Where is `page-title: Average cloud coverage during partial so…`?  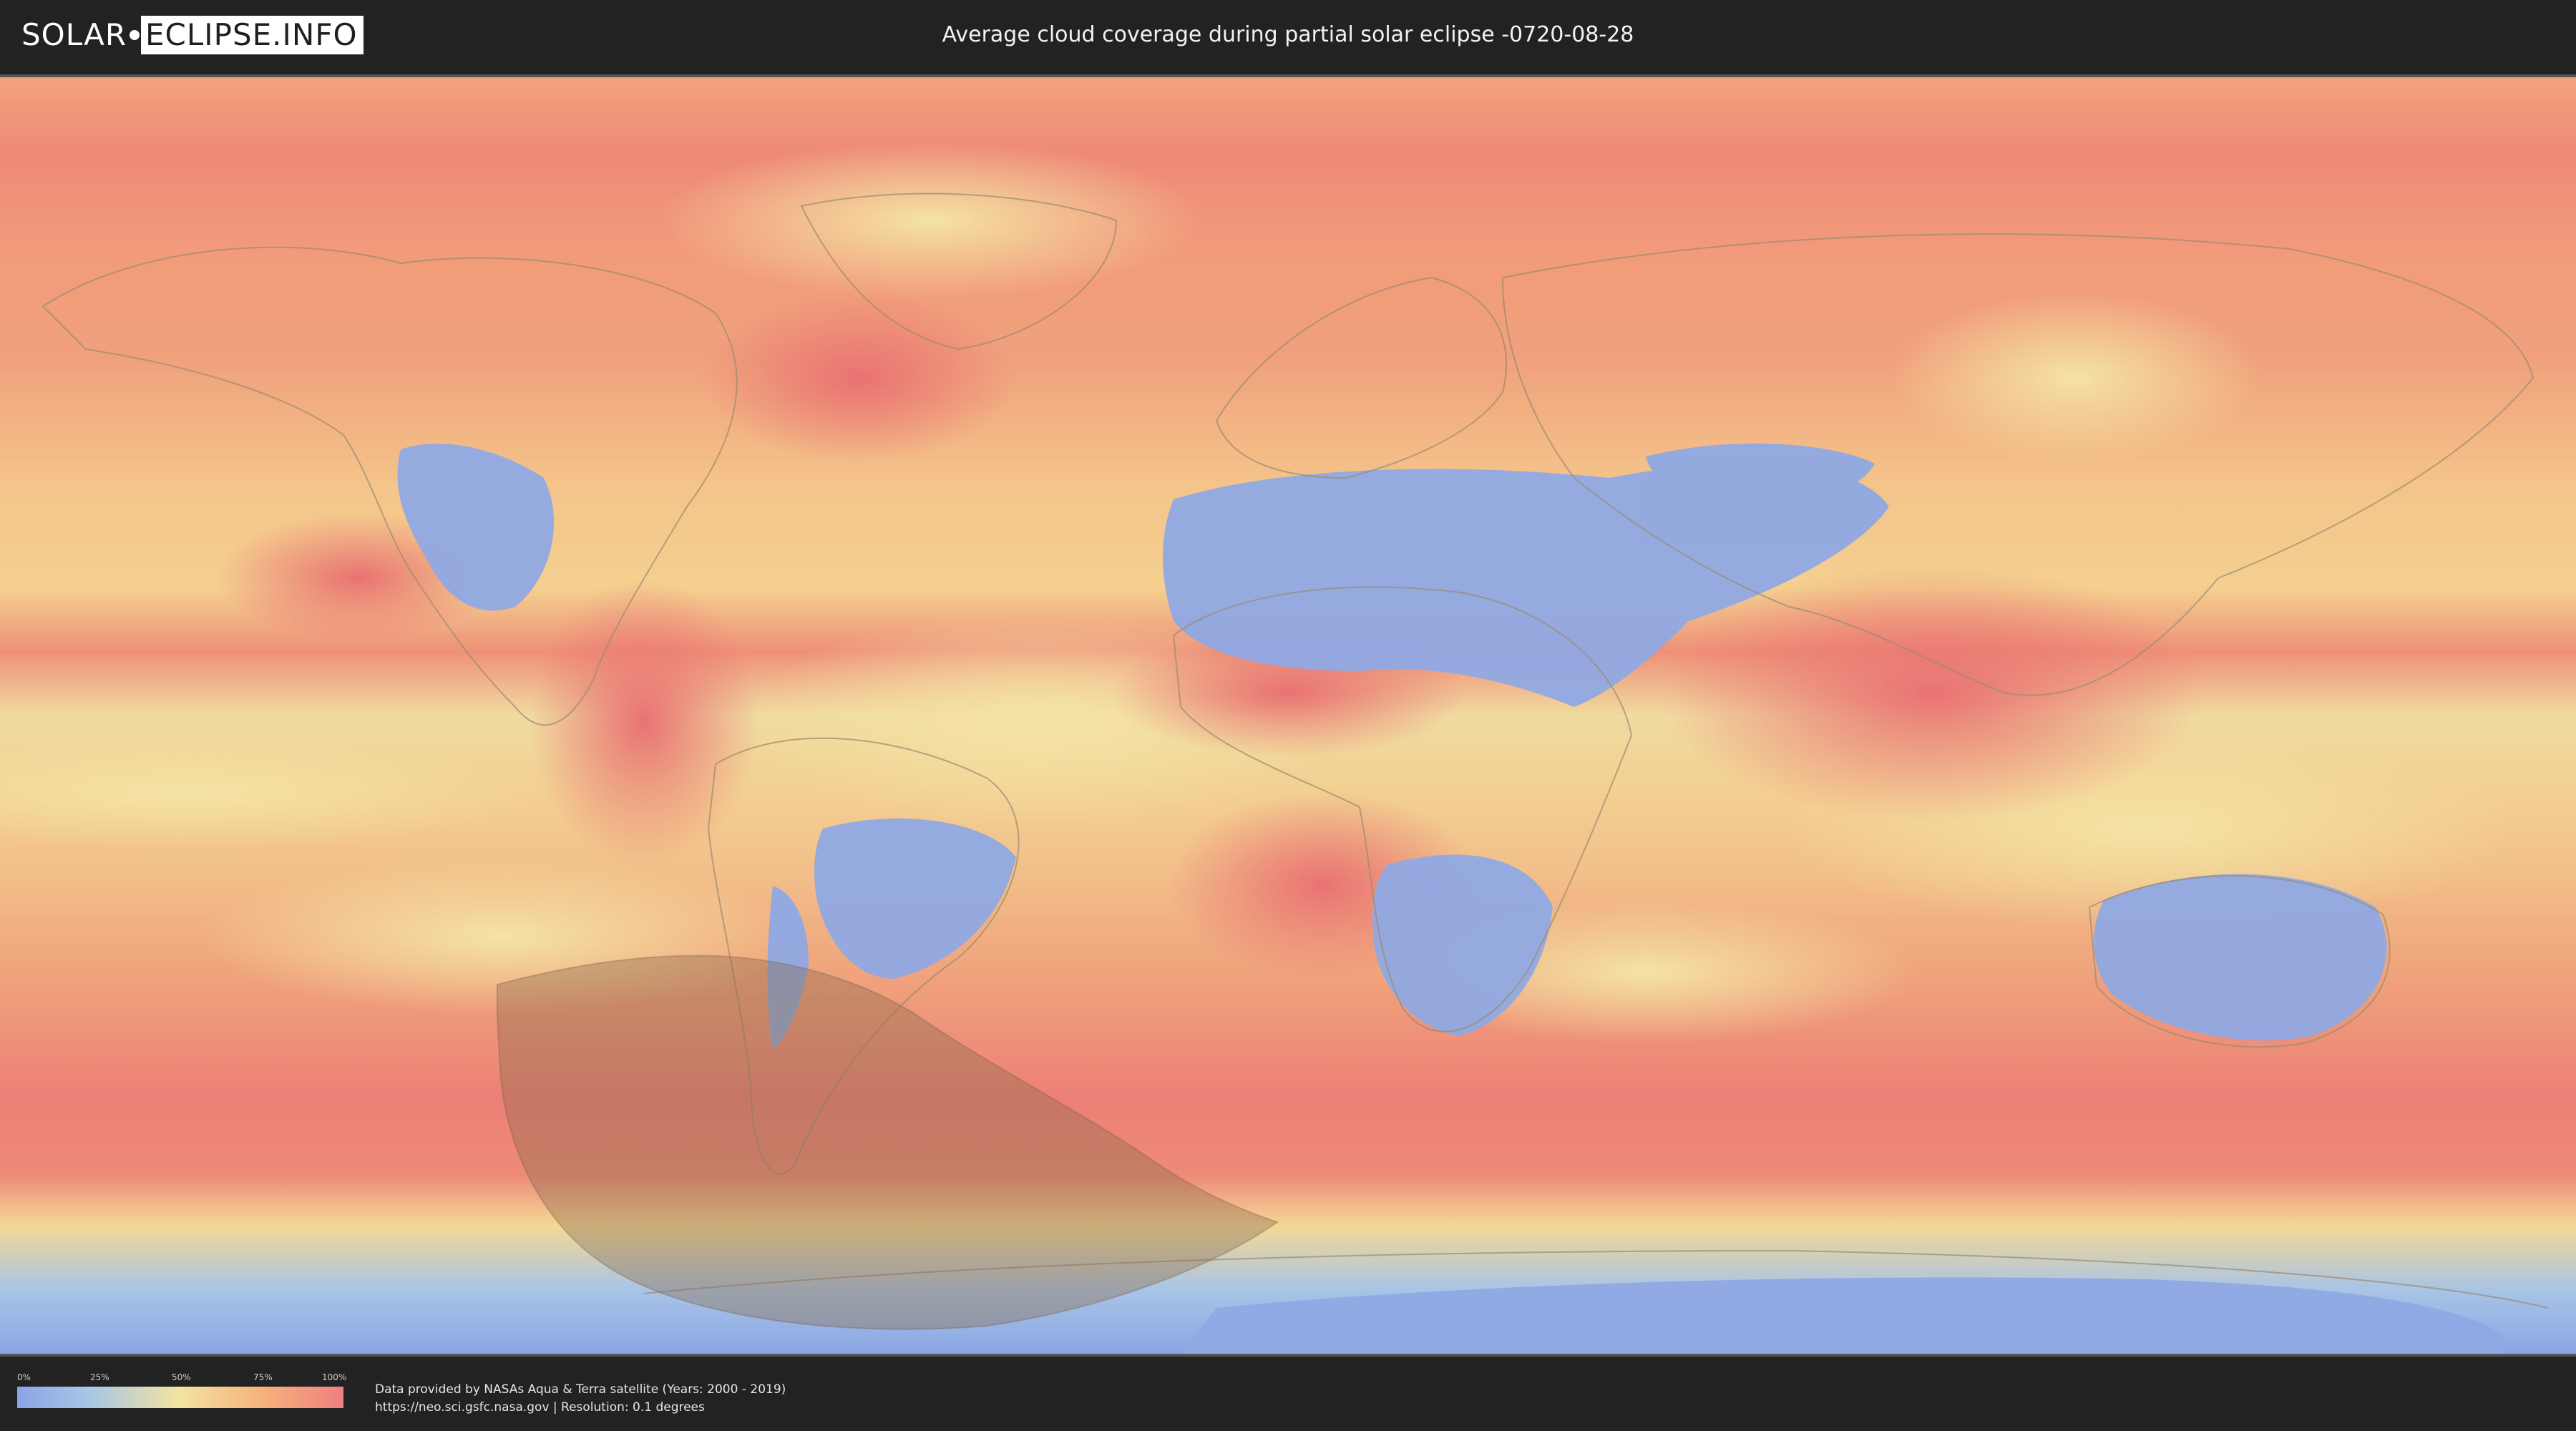 page-title: Average cloud coverage during partial so… is located at coordinates (1288, 34).